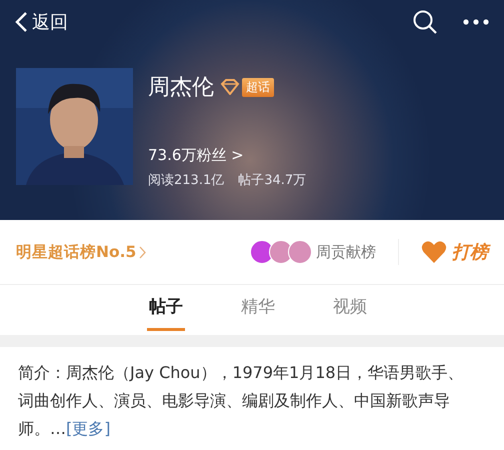  Describe the element at coordinates (272, 180) in the screenshot. I see `post-count: 帖子34.7万` at that location.